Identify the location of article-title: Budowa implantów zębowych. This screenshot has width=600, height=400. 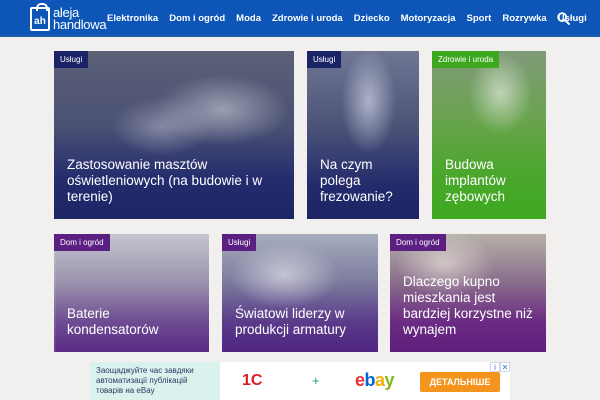
(490, 181).